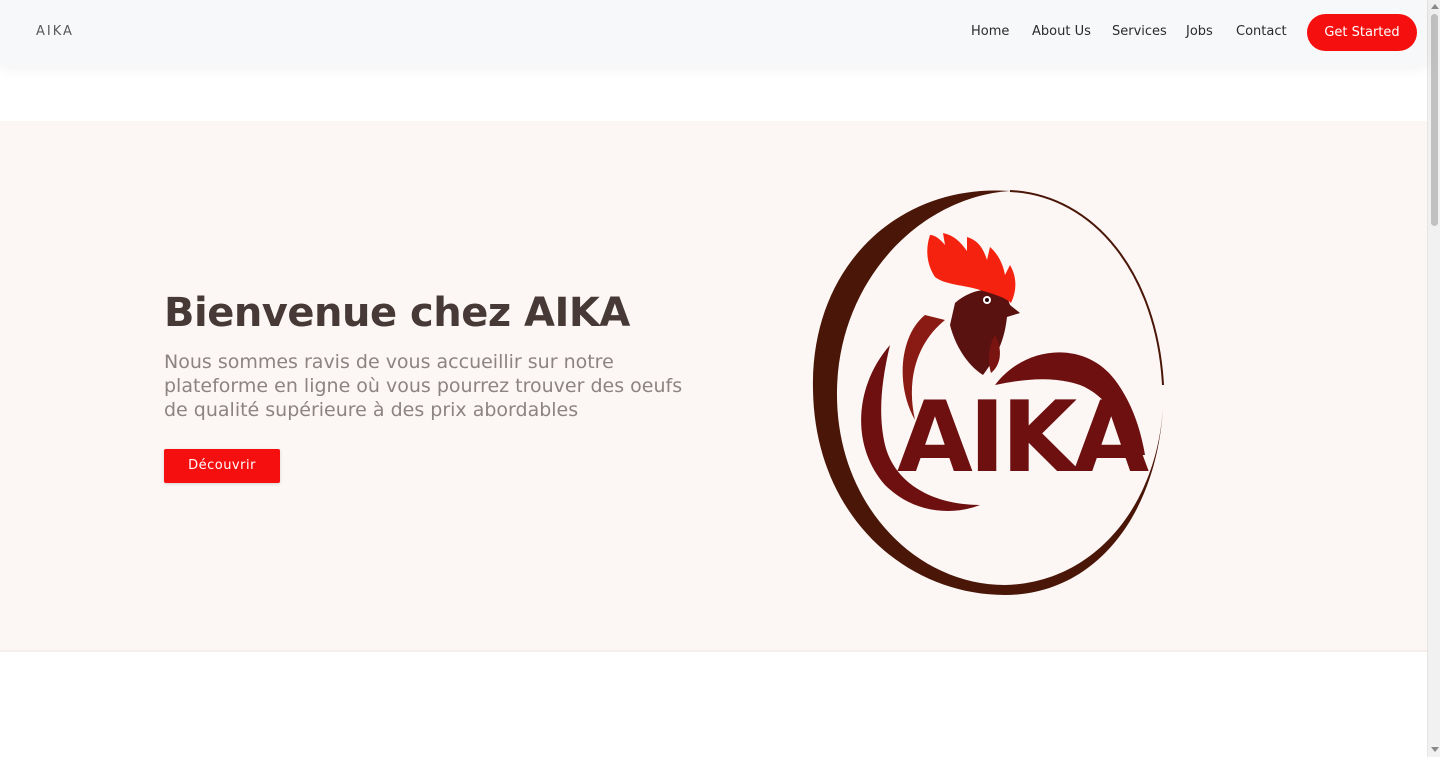 This screenshot has height=757, width=1440. Describe the element at coordinates (713, 651) in the screenshot. I see `section-divider` at that location.